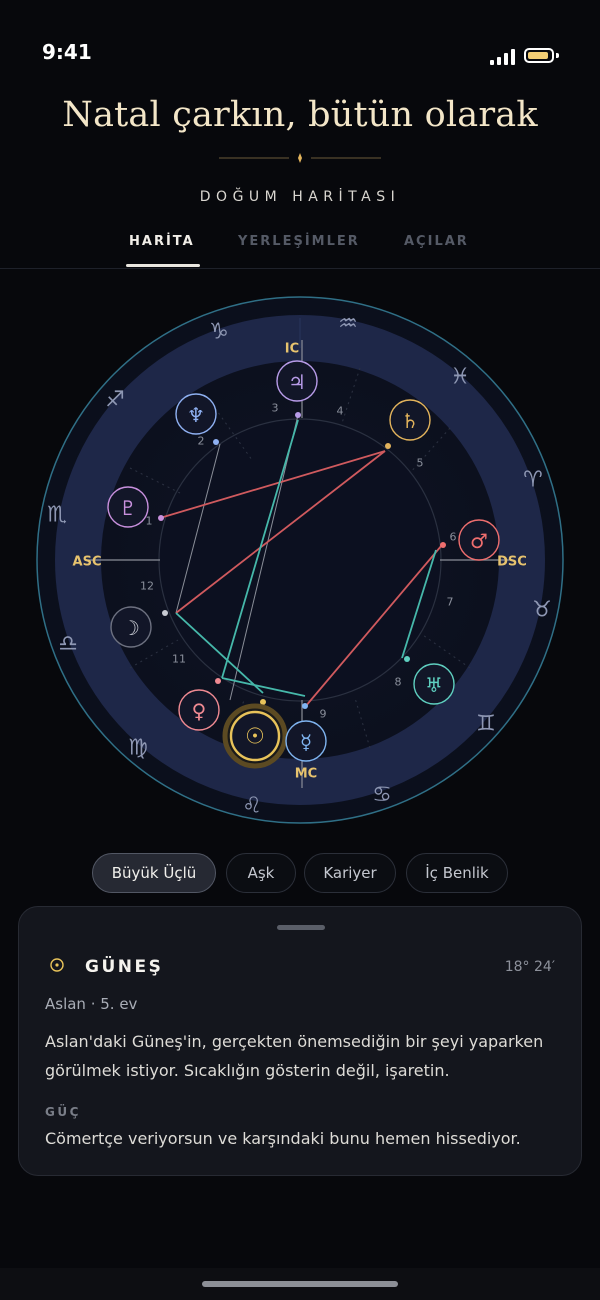 This screenshot has height=1300, width=600. Describe the element at coordinates (57, 965) in the screenshot. I see `sun-icon` at that location.